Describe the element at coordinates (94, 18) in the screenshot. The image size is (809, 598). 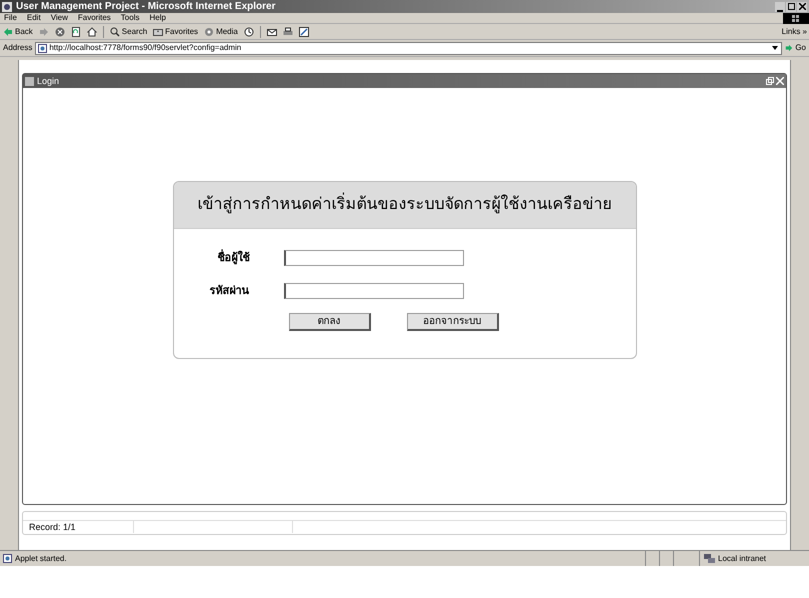
I see `menu-item: Favorites` at that location.